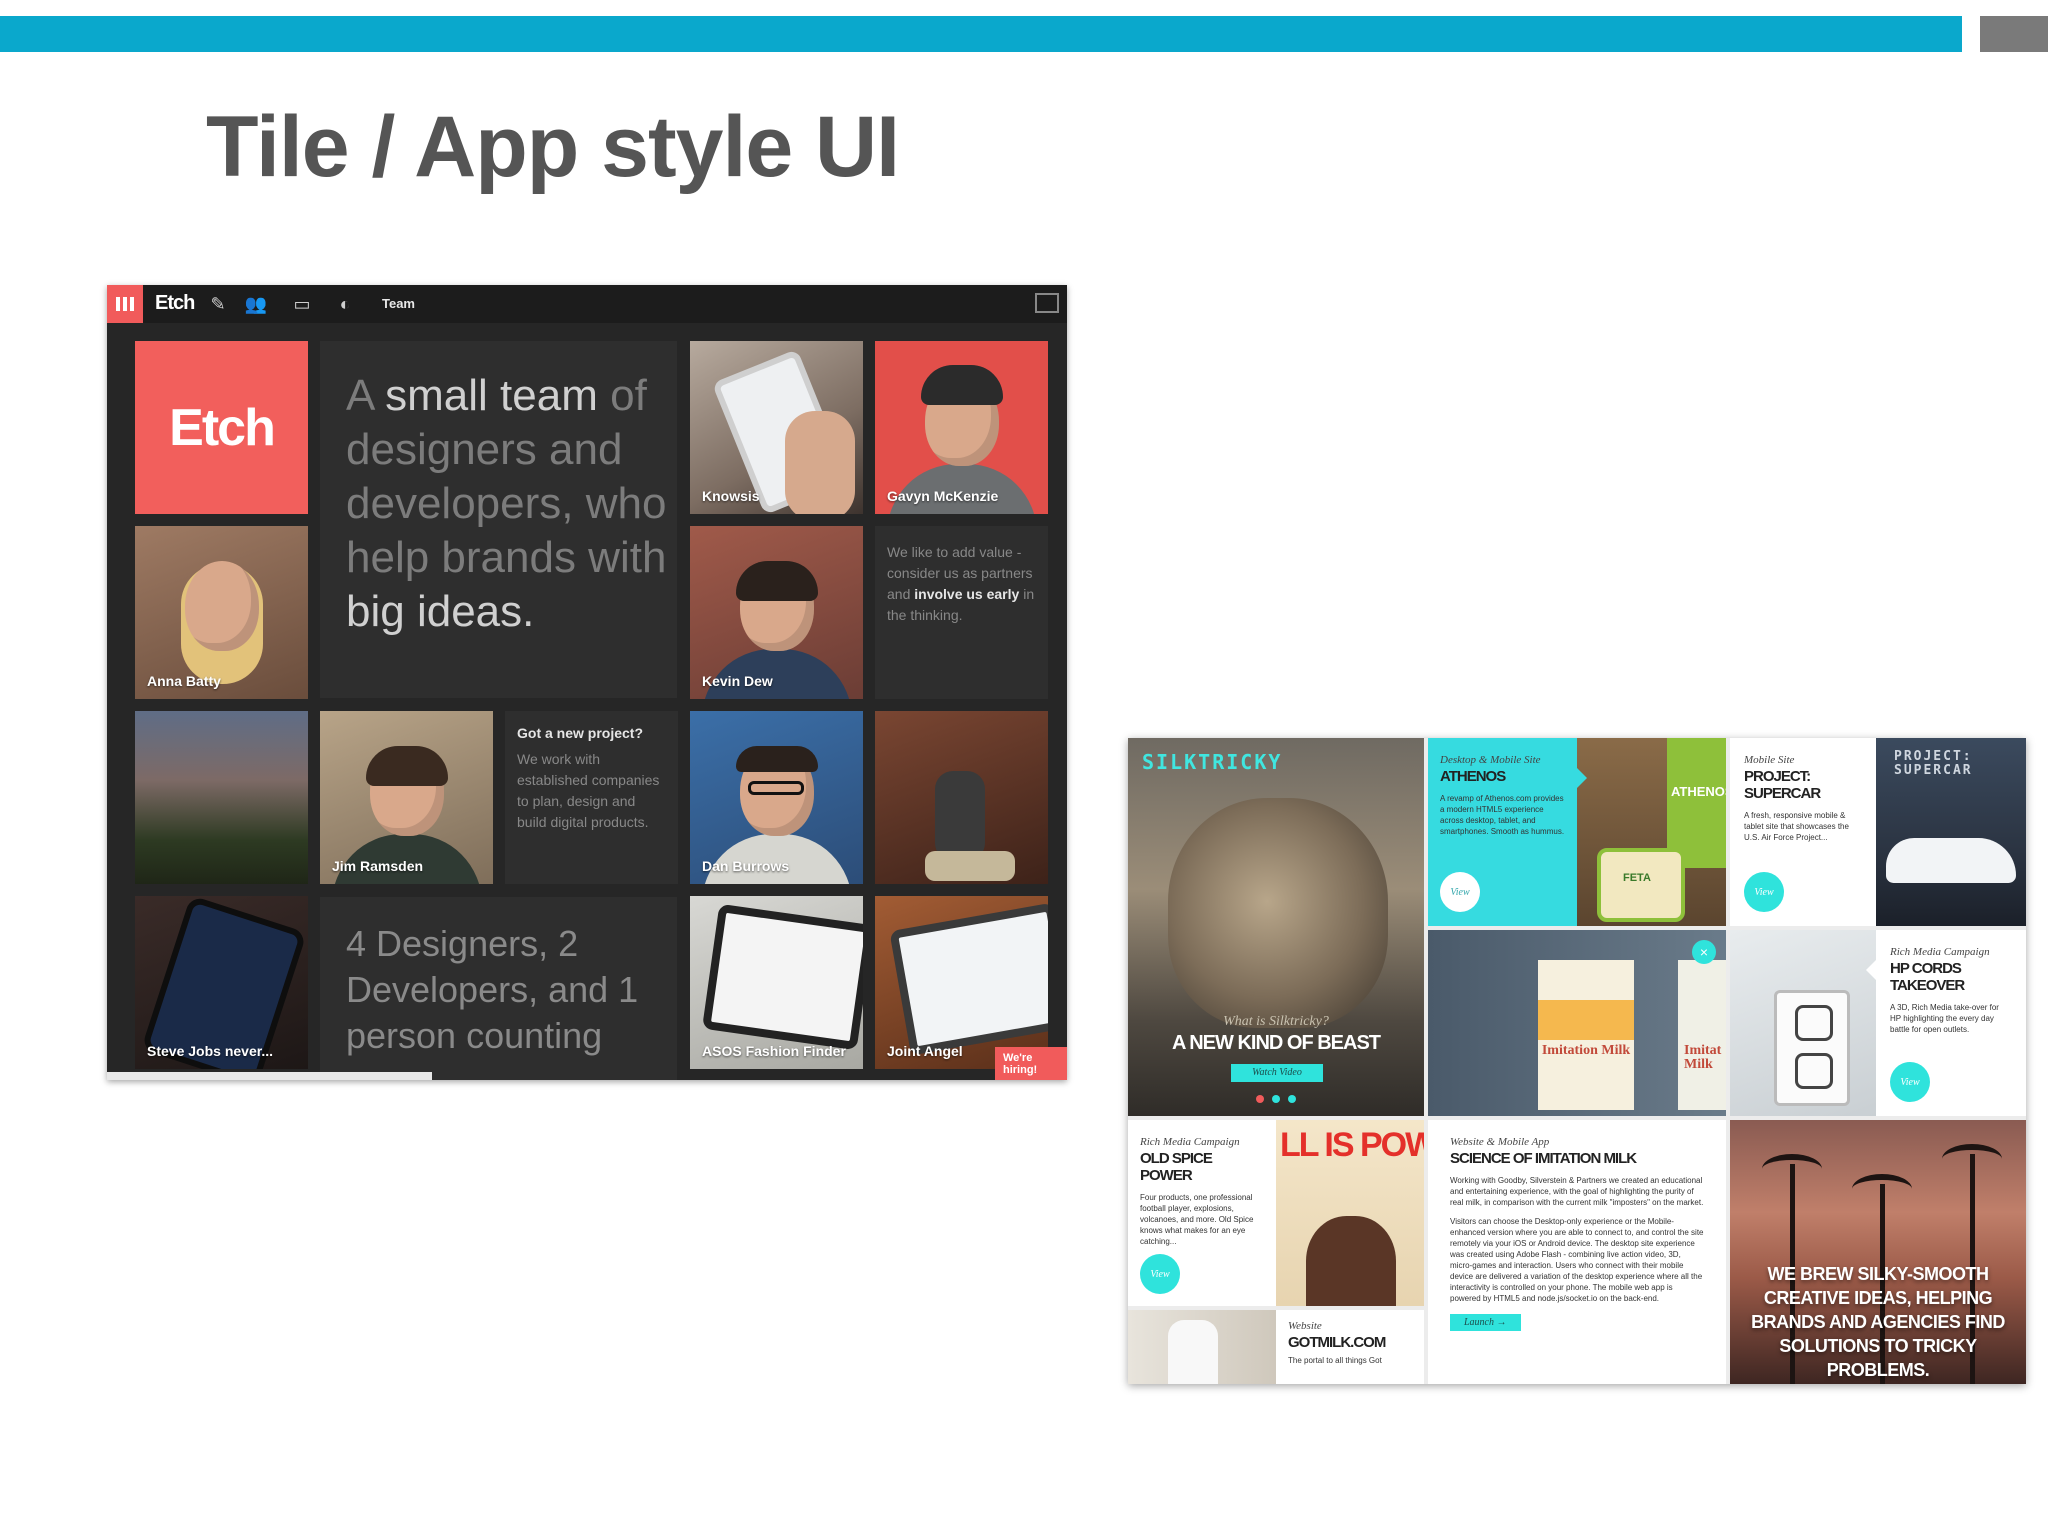  I want to click on tile-dan: Dan Burrows, so click(776, 797).